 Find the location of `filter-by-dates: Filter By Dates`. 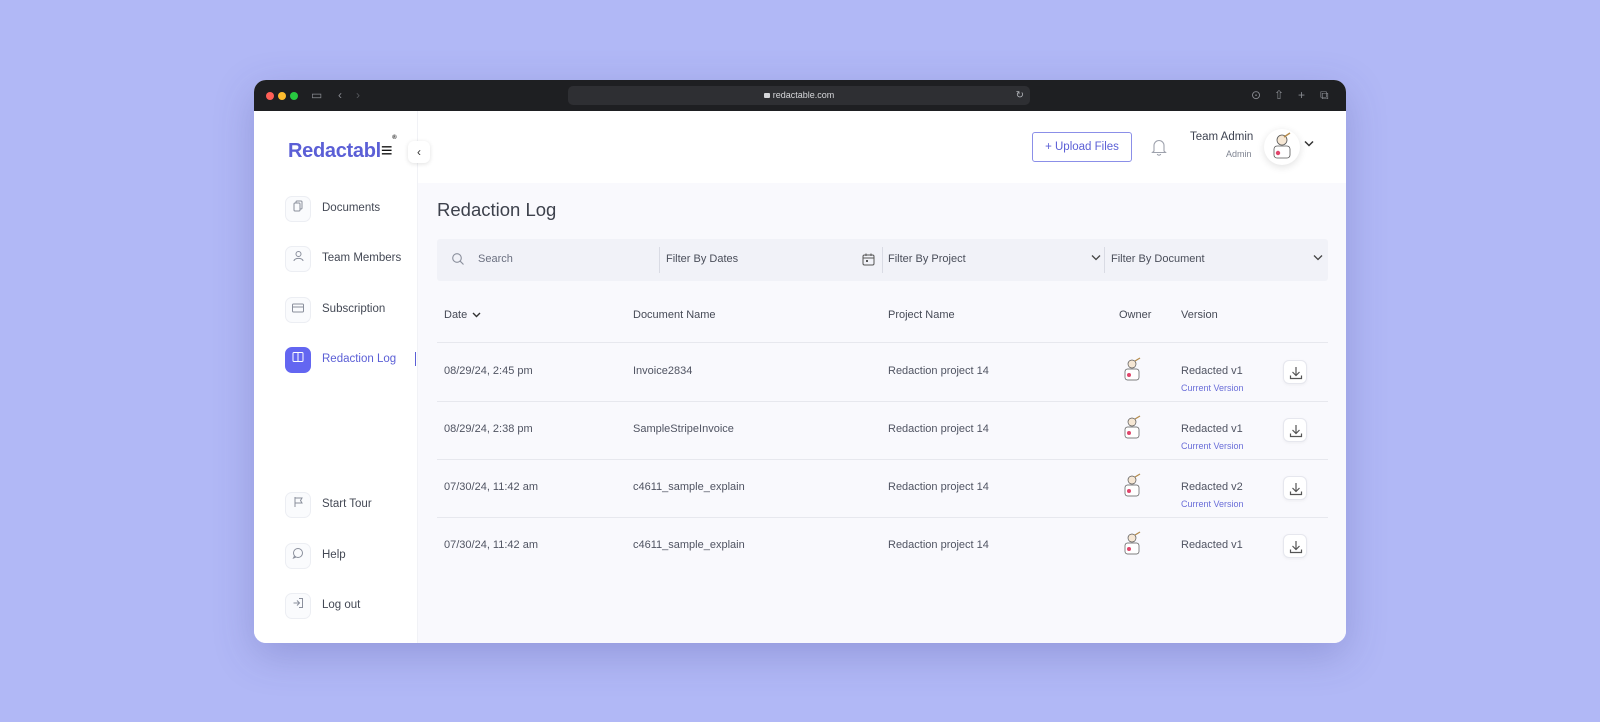

filter-by-dates: Filter By Dates is located at coordinates (702, 259).